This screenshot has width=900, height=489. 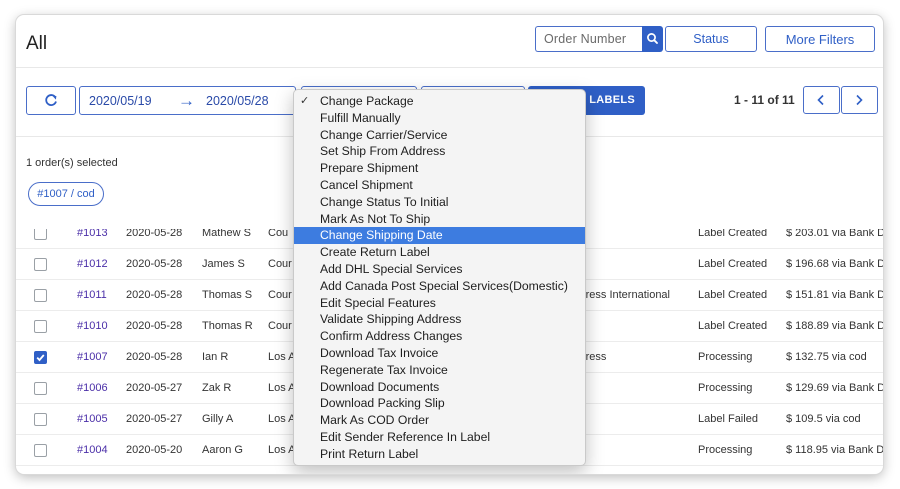 I want to click on menu-item-add-dhl-special-services: Add DHL Special Services, so click(x=439, y=269).